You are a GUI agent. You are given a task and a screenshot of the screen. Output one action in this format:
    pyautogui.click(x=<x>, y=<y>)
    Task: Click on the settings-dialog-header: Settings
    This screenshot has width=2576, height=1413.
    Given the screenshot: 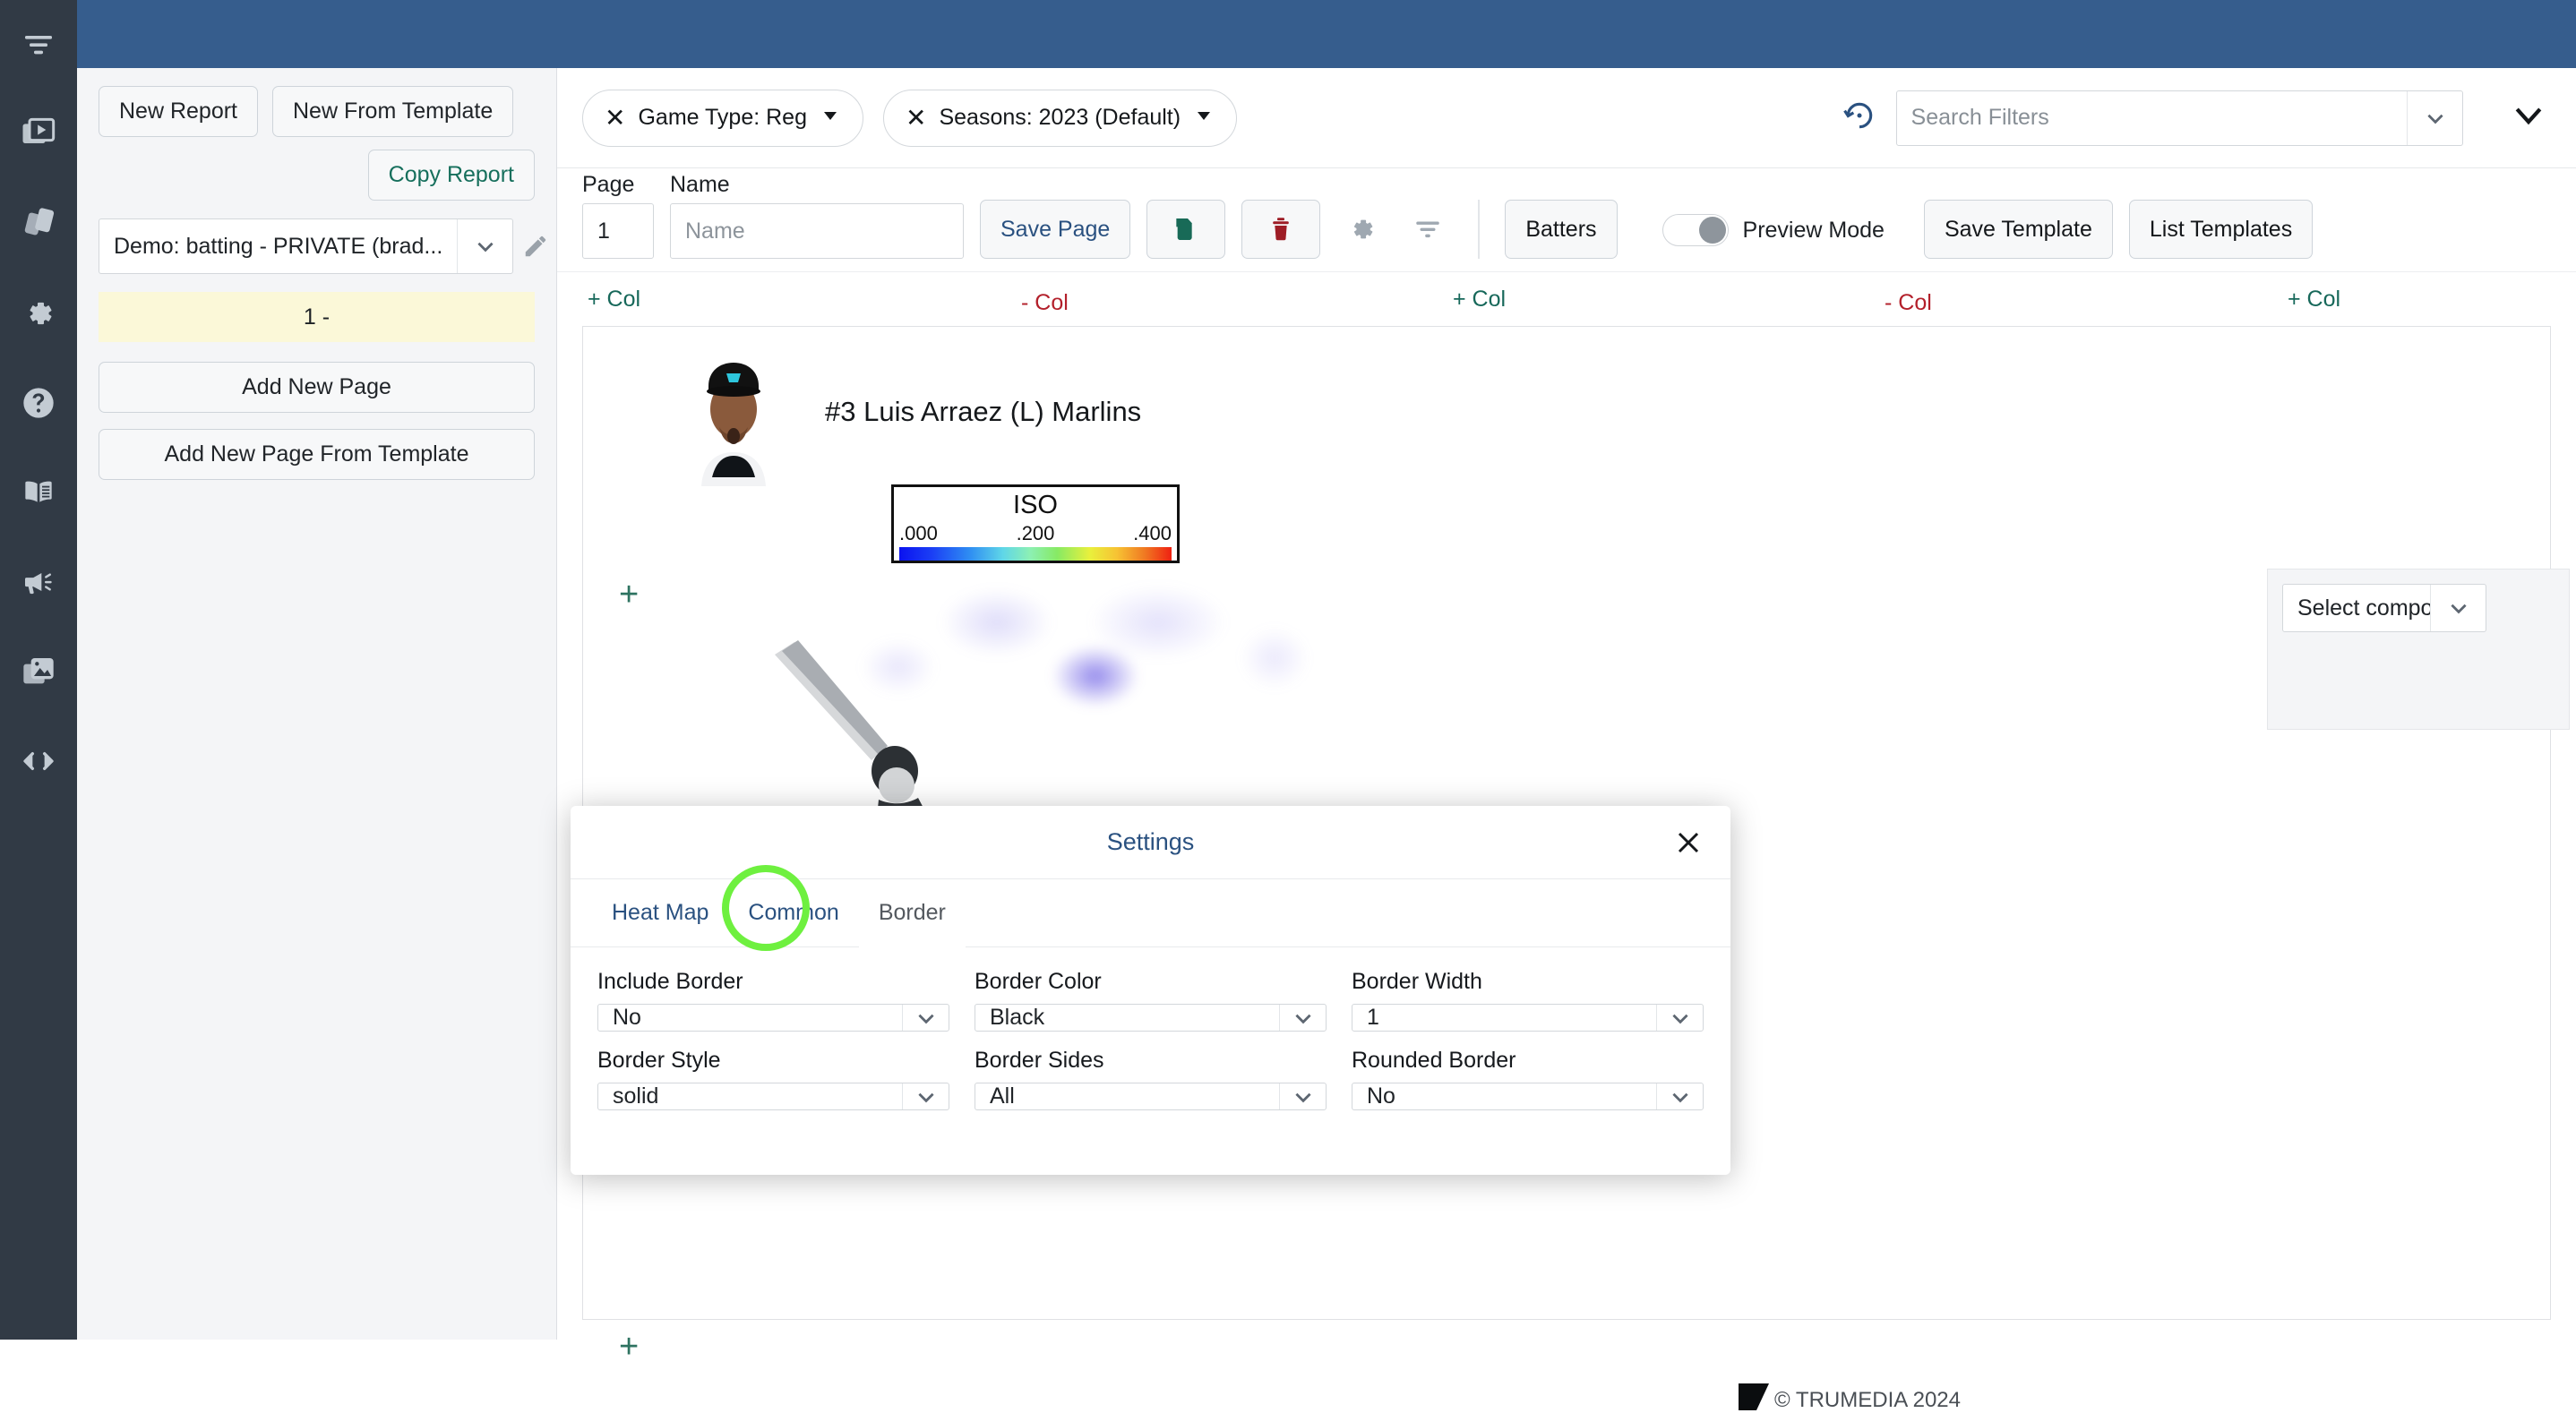 What is the action you would take?
    pyautogui.click(x=1150, y=842)
    